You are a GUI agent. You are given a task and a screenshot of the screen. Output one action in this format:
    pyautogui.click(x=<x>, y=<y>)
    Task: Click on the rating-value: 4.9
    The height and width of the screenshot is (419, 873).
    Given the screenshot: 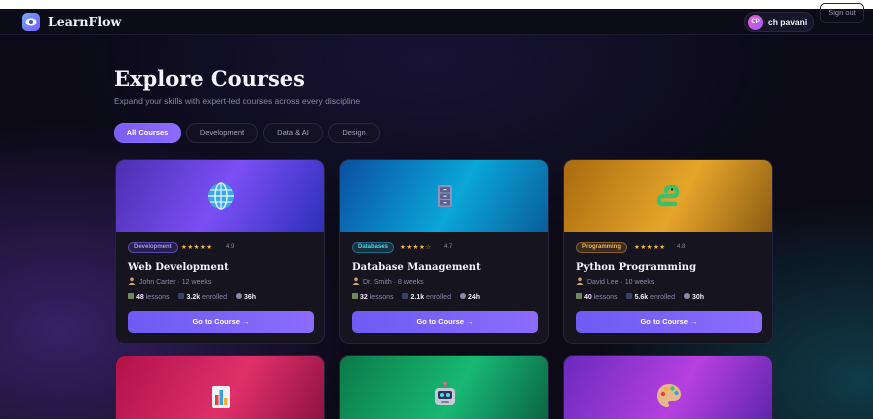 What is the action you would take?
    pyautogui.click(x=230, y=247)
    